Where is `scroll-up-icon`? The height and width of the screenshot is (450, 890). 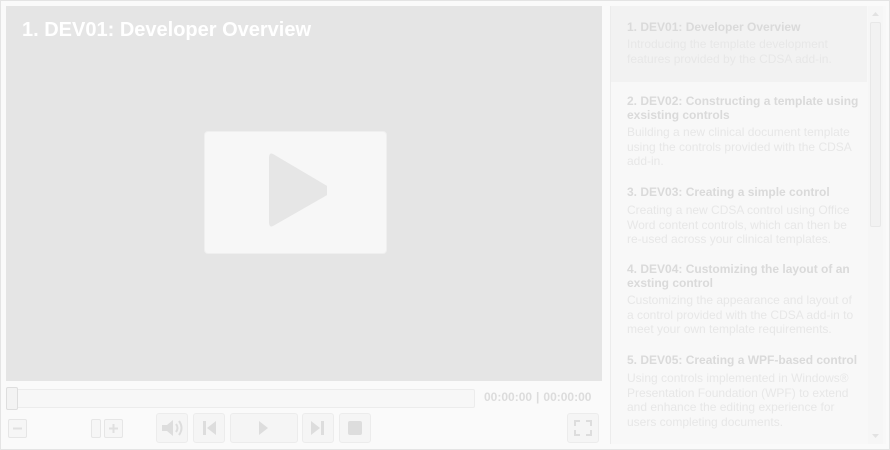
scroll-up-icon is located at coordinates (875, 14).